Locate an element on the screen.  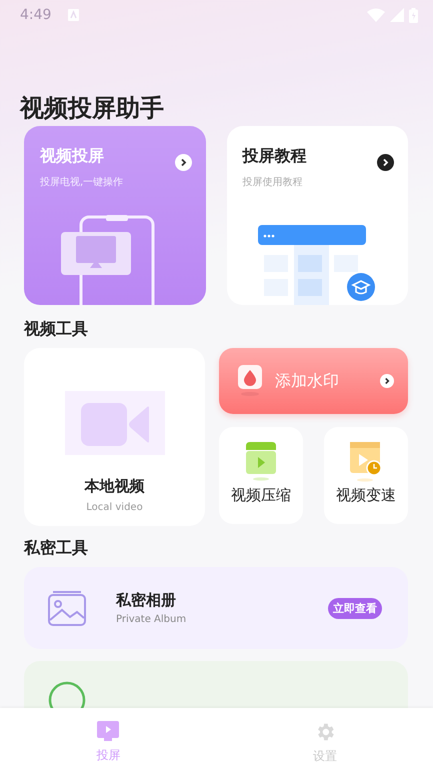
card-title: 视频压缩 is located at coordinates (261, 495).